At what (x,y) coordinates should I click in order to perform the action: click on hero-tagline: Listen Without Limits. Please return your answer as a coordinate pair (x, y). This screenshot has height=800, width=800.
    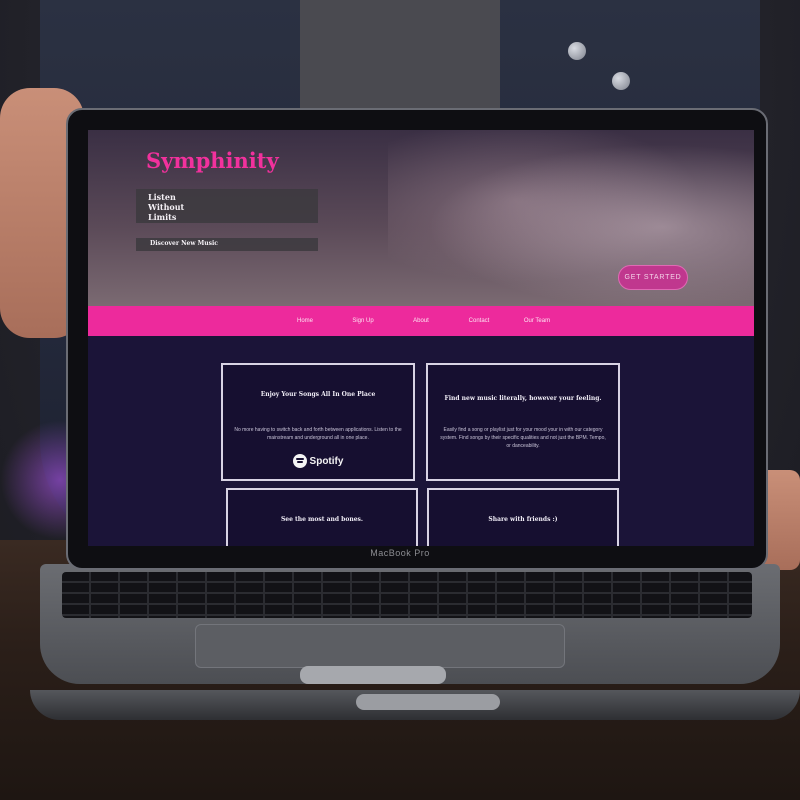
    Looking at the image, I should click on (166, 207).